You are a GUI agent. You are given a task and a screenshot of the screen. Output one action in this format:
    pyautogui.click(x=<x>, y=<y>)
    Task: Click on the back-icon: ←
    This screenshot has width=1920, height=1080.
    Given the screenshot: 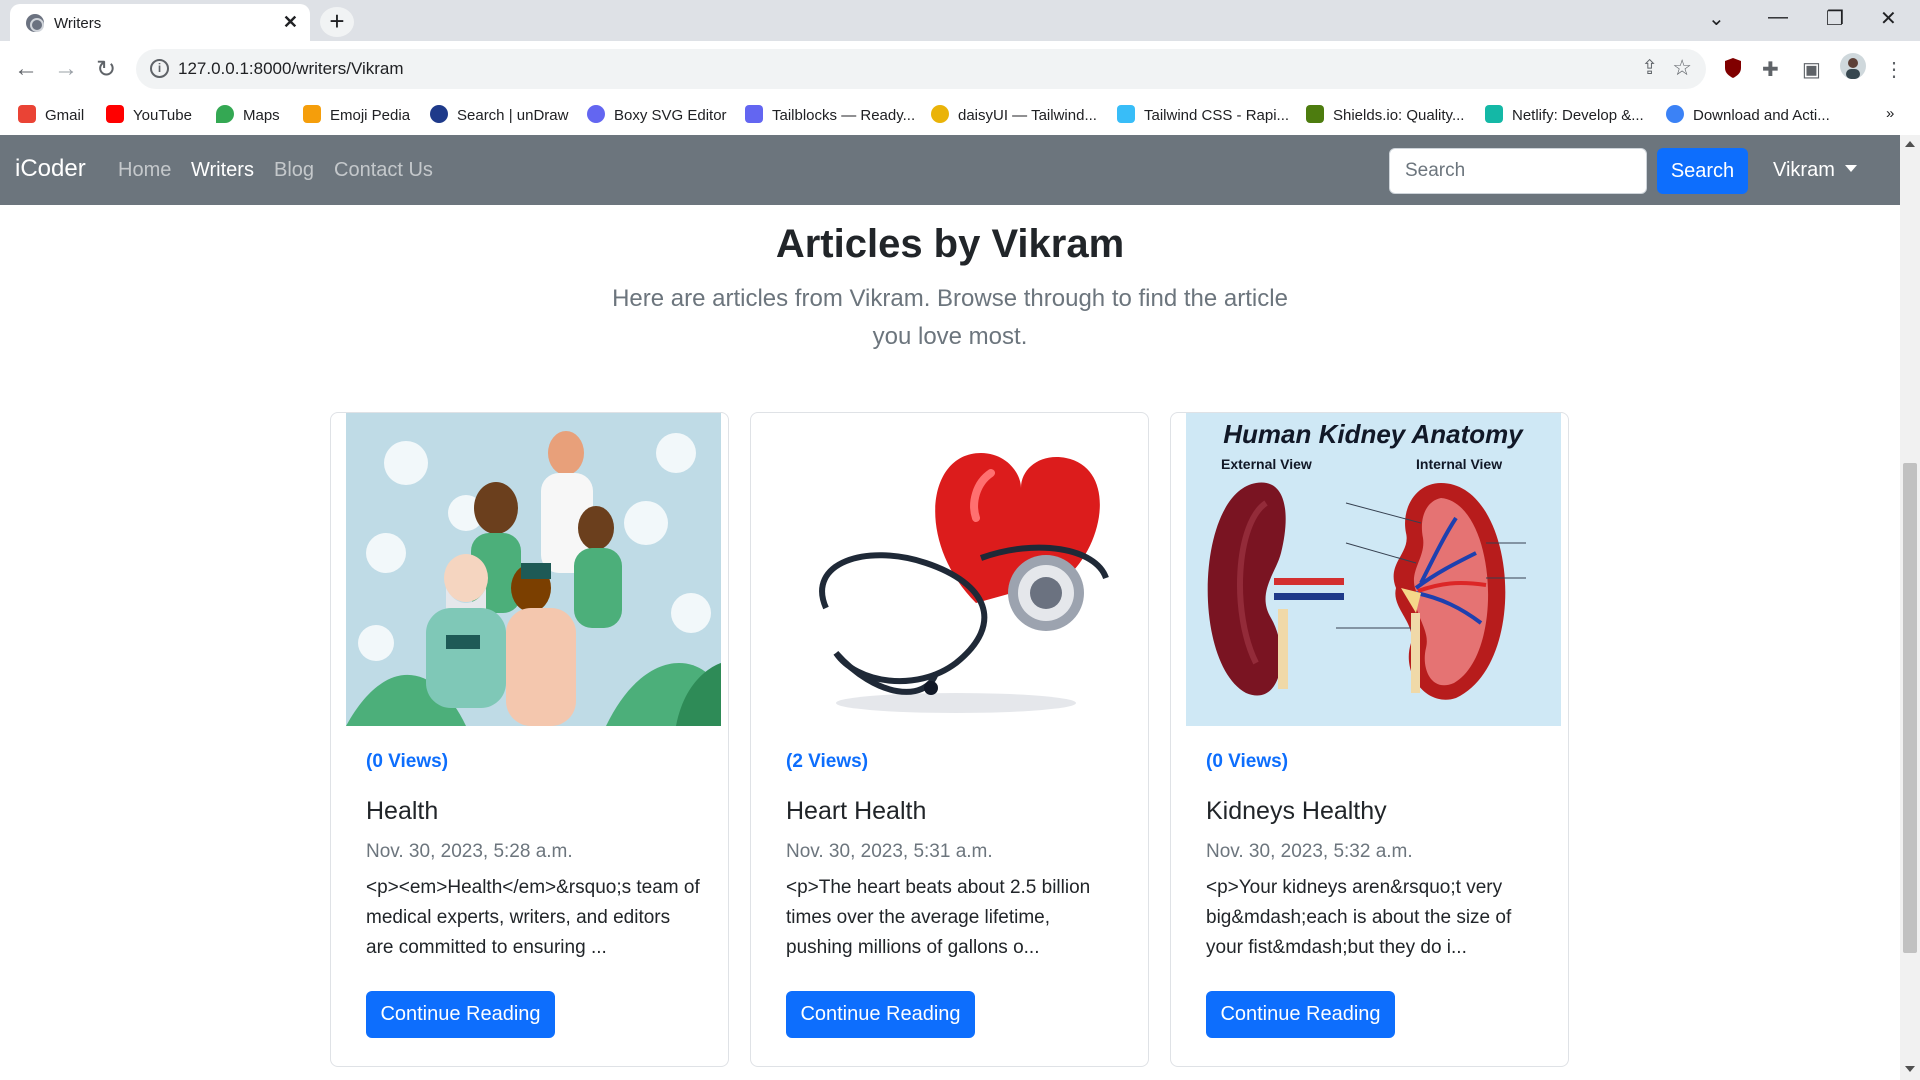 What is the action you would take?
    pyautogui.click(x=26, y=69)
    